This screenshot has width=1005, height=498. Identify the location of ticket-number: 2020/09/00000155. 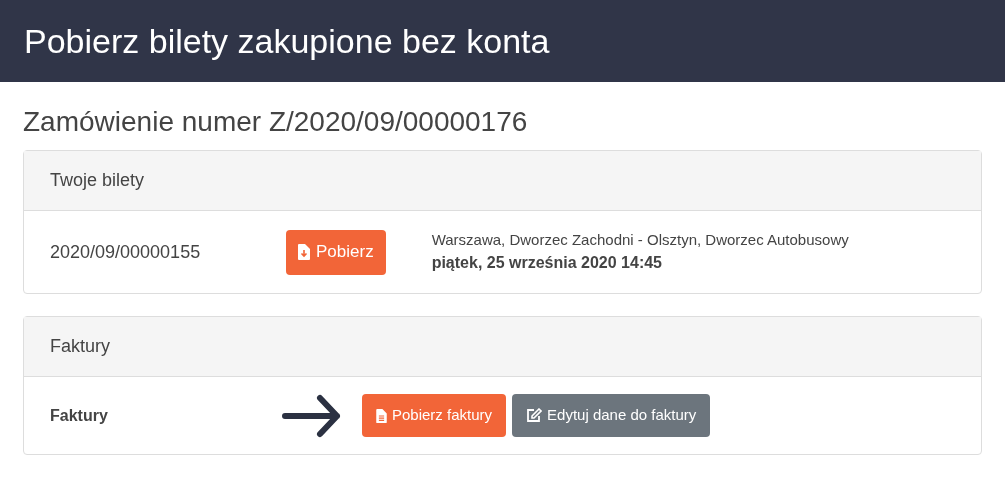
(126, 252).